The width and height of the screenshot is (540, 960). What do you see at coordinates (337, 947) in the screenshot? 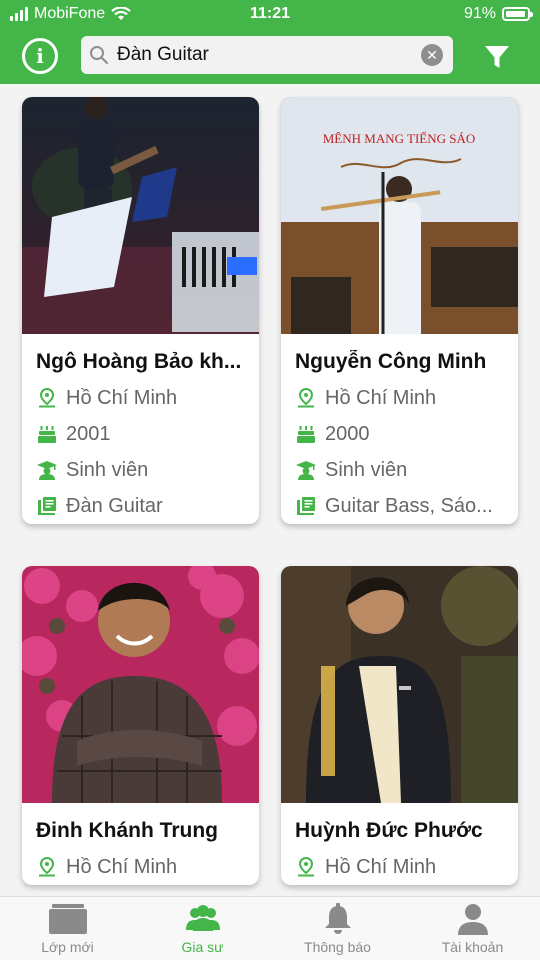
I see `tab-notifications-label: Thông báo` at bounding box center [337, 947].